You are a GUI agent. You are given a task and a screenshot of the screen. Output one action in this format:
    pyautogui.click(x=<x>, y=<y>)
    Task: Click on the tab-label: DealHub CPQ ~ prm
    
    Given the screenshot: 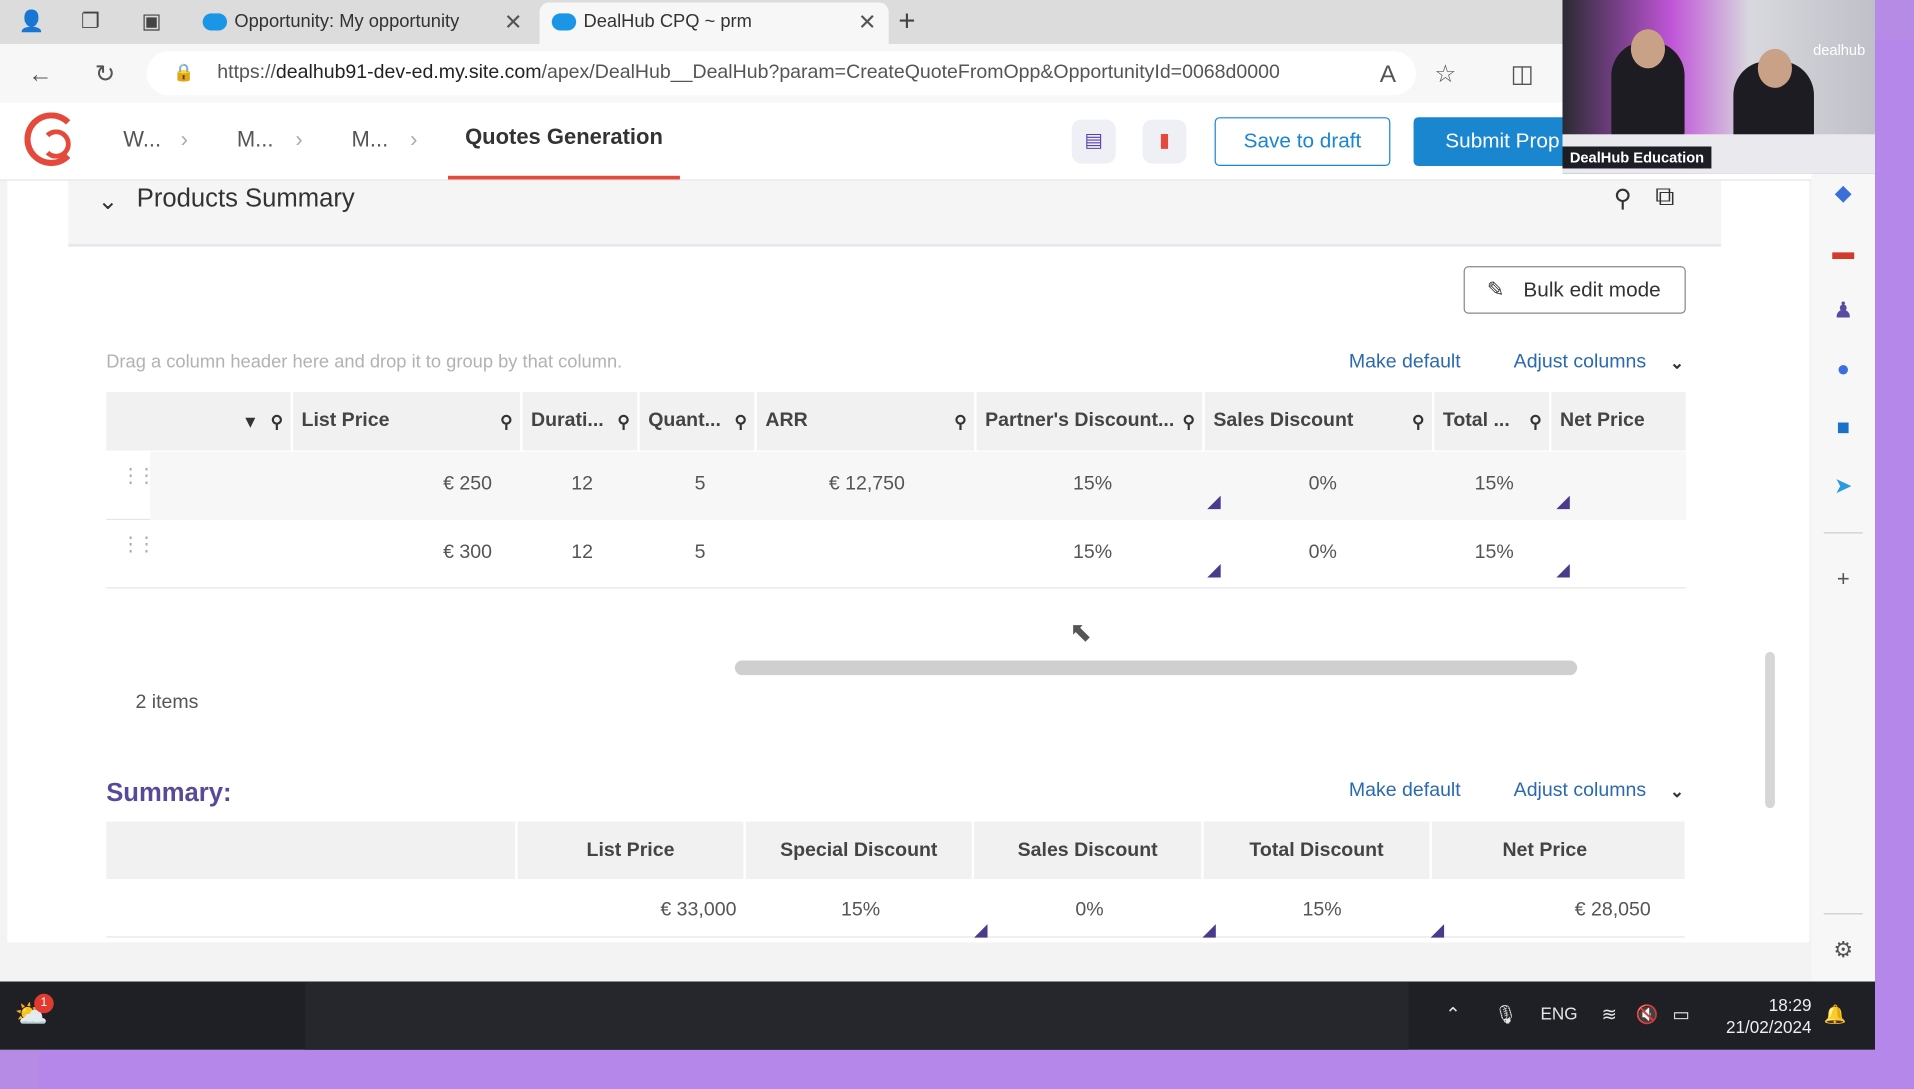 What is the action you would take?
    pyautogui.click(x=667, y=21)
    